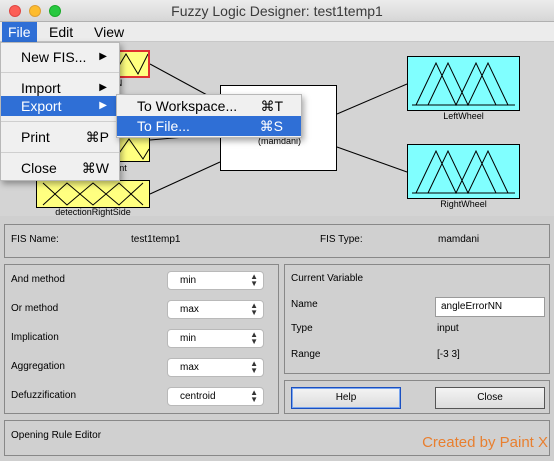  I want to click on menu-item-to-workspace: To Workspace... ⌘T, so click(209, 106).